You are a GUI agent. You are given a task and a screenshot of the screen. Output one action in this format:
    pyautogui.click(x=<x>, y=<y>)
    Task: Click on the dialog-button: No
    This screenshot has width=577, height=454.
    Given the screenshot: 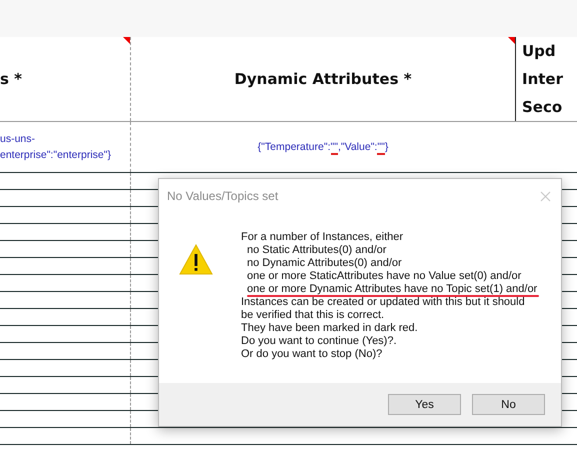 What is the action you would take?
    pyautogui.click(x=508, y=404)
    